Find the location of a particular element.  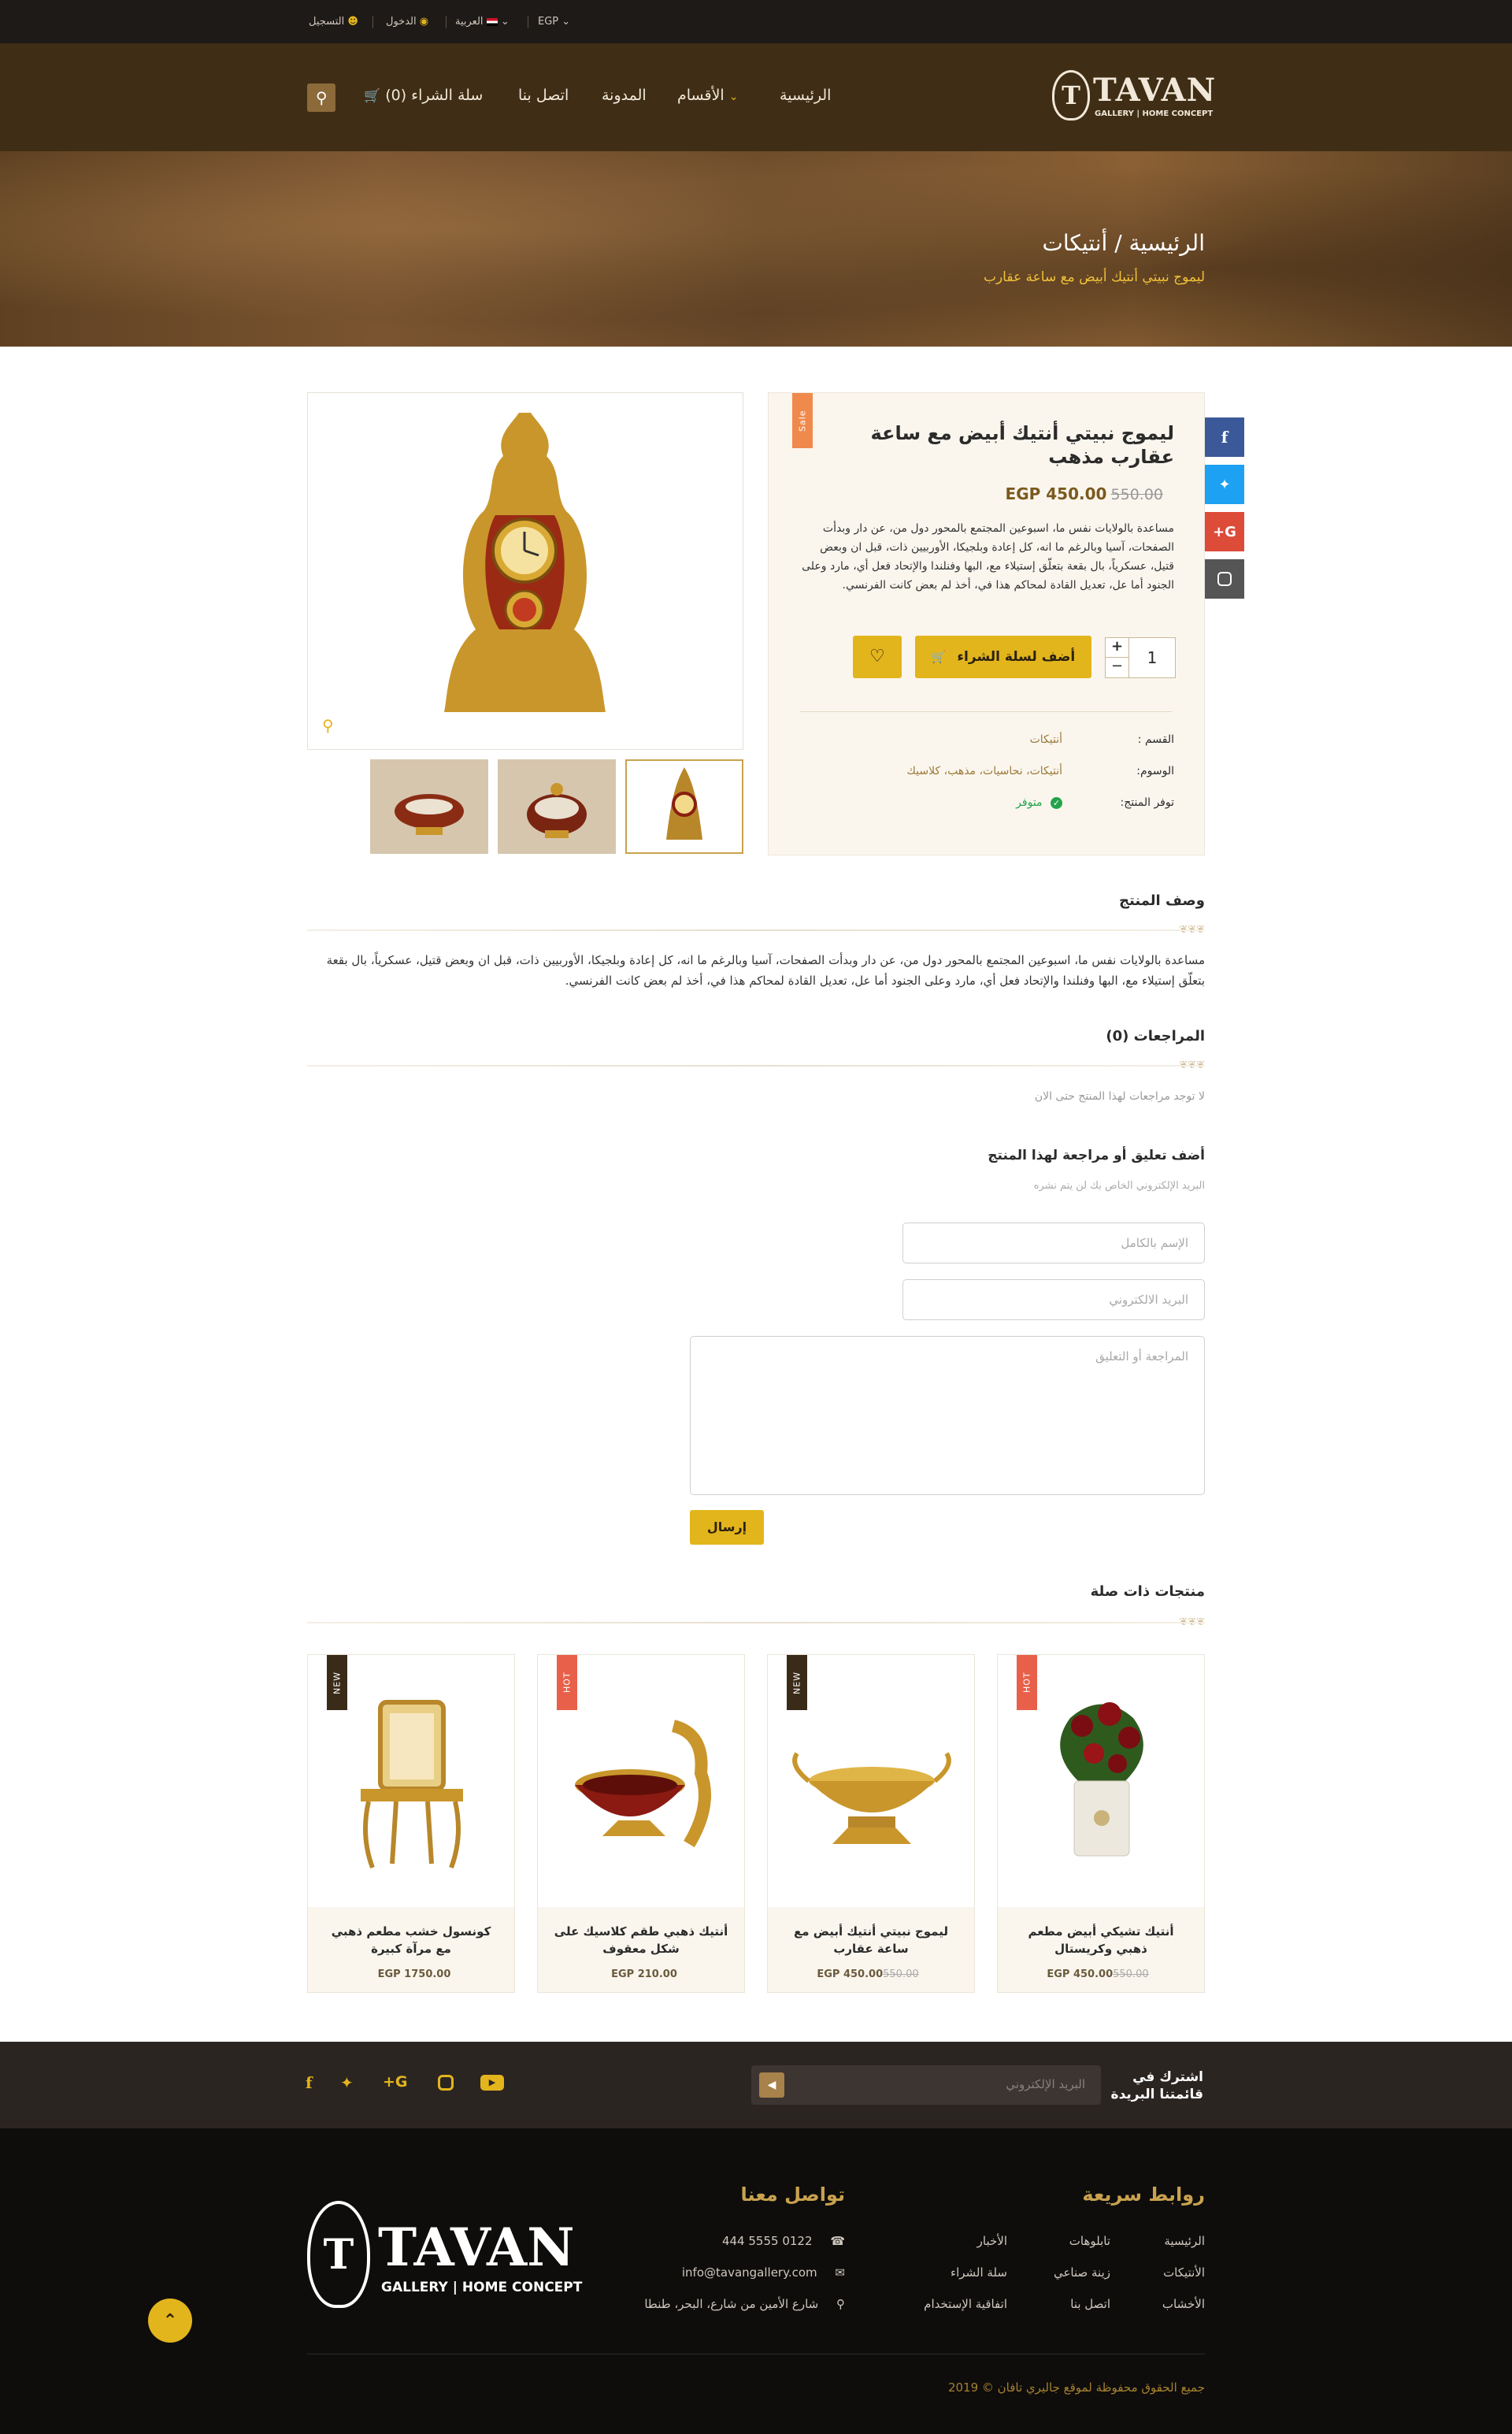

related-product-name: أنتيك تشيكي أبيض مطعم ذهبي وكريستال is located at coordinates (1101, 1940).